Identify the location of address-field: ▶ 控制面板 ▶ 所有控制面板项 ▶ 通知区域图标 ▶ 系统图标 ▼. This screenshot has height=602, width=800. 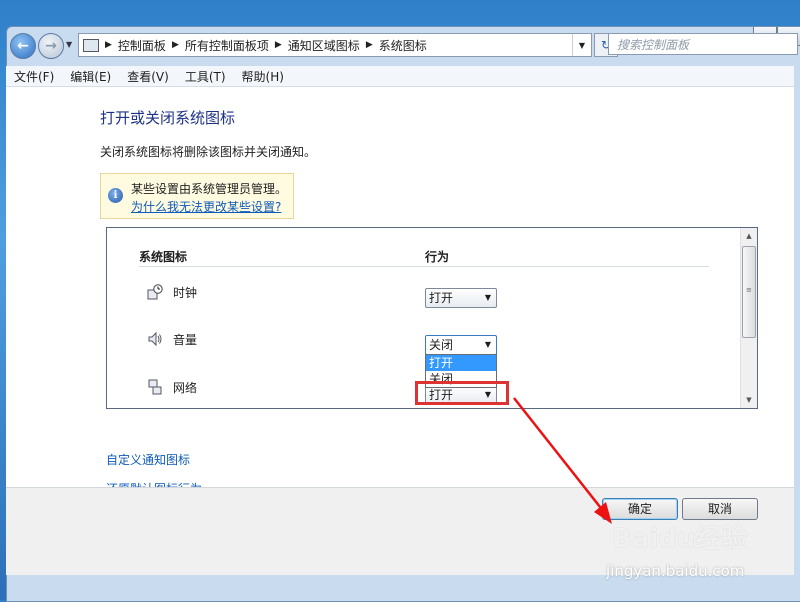
(335, 45).